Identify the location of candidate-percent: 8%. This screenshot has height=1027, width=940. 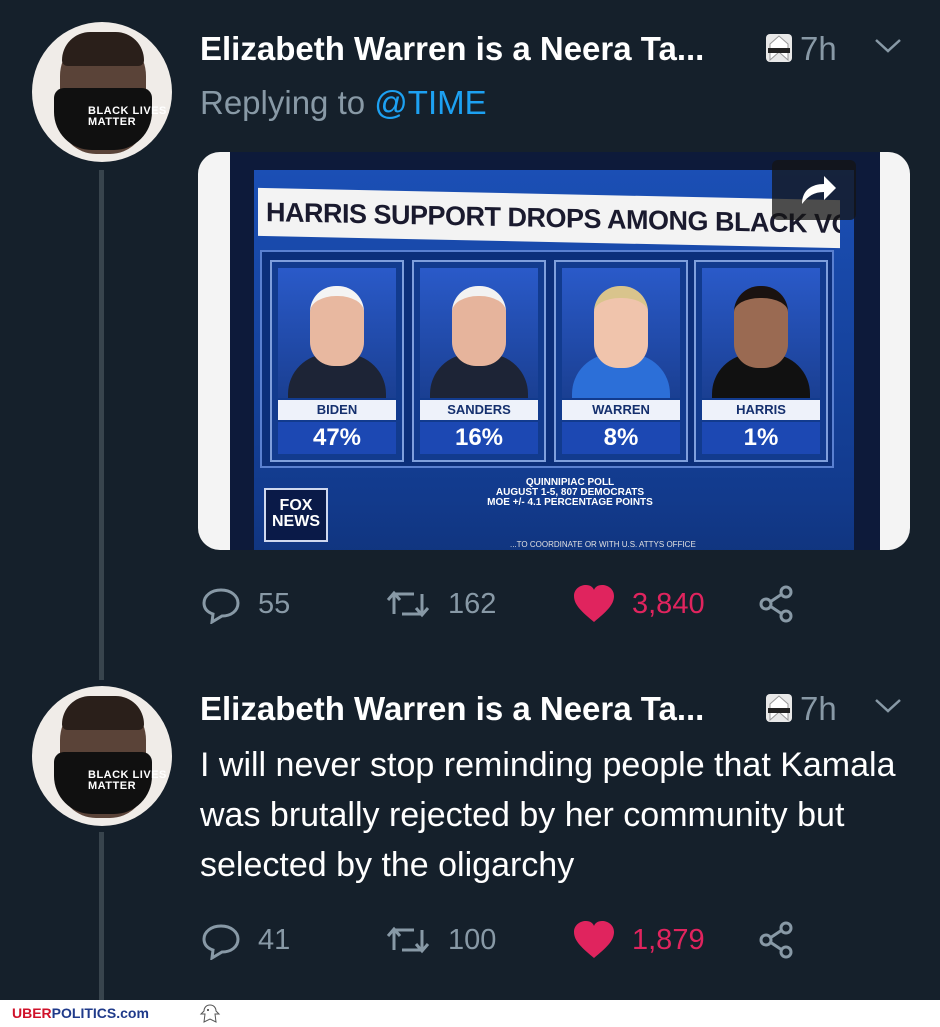
(621, 438).